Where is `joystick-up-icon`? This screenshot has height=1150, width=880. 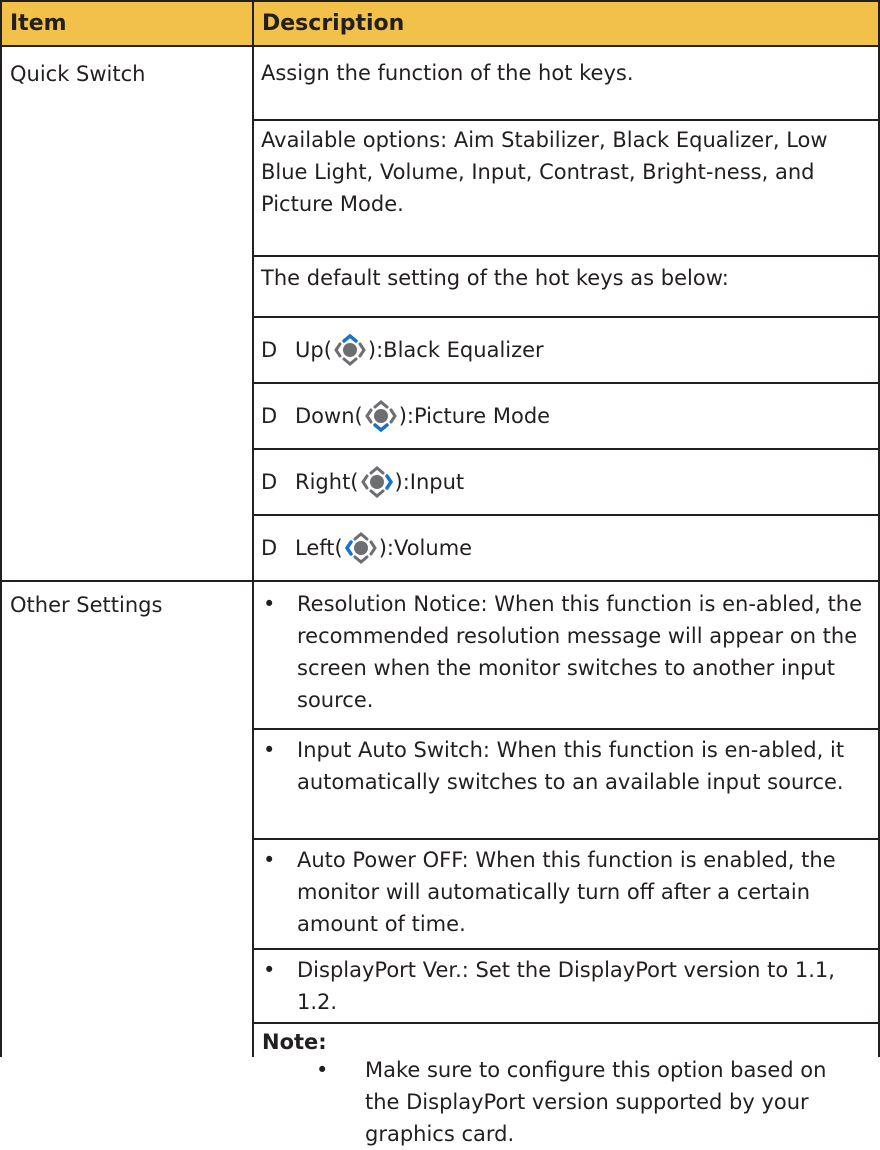
joystick-up-icon is located at coordinates (350, 349).